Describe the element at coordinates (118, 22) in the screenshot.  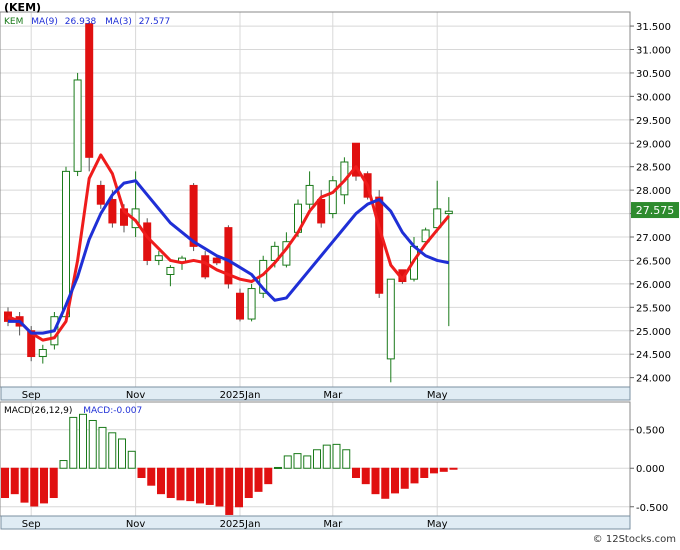
I see `legend-ma3-label: MA(3)` at that location.